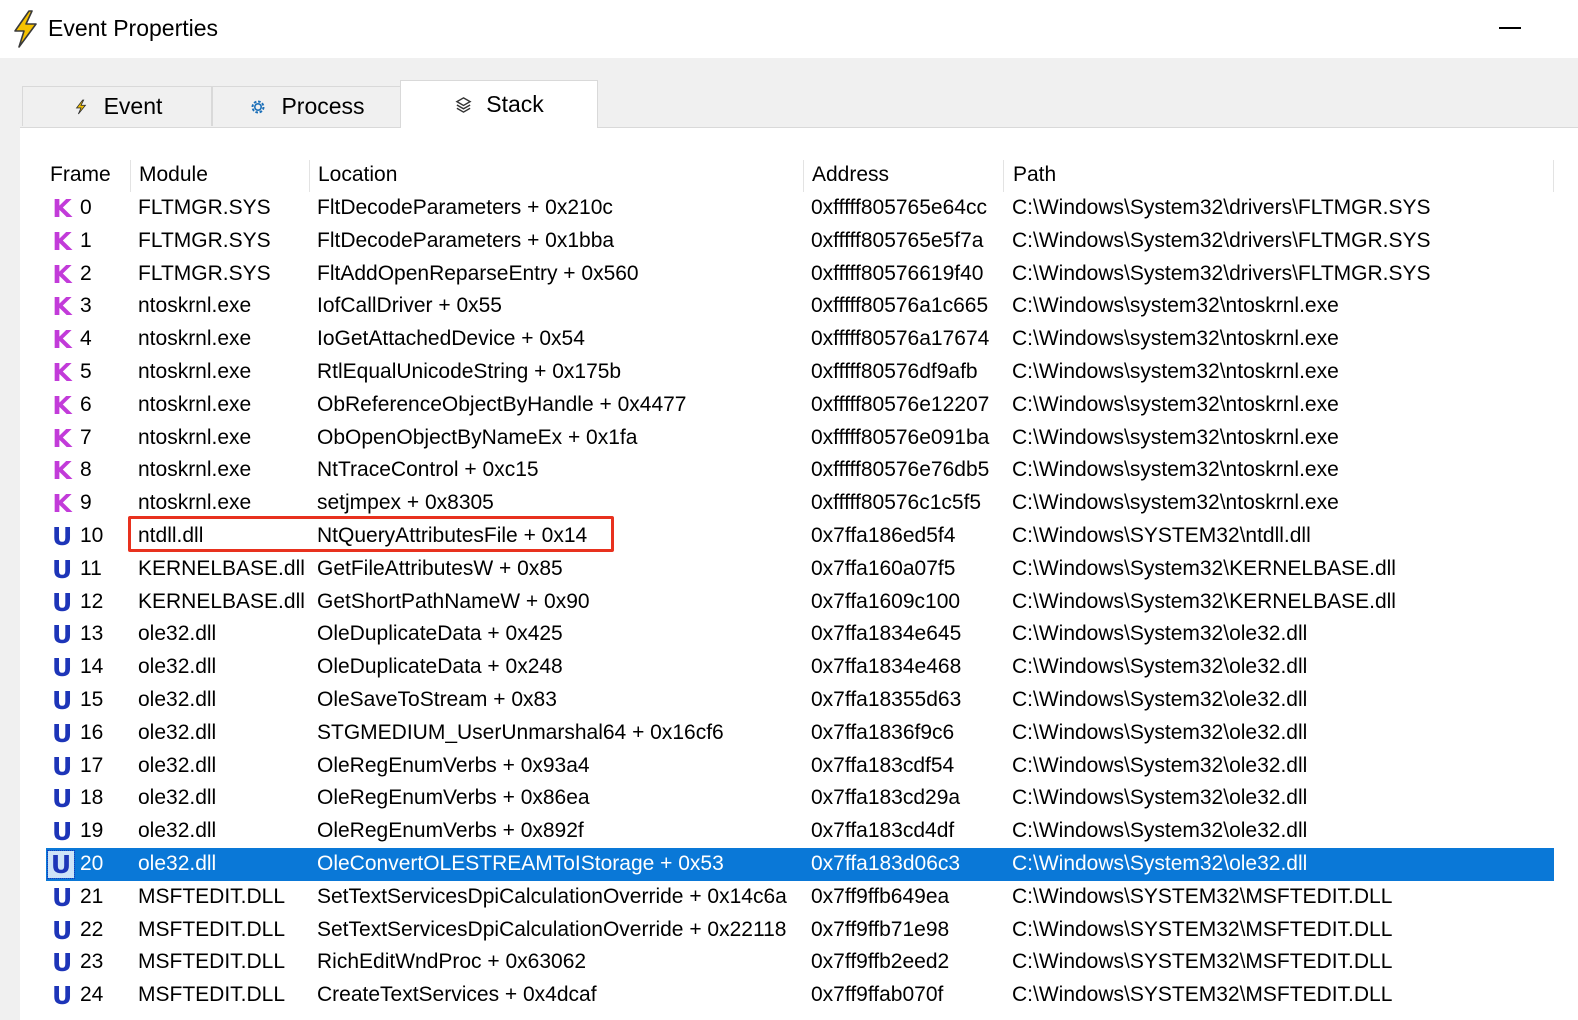 This screenshot has height=1020, width=1578. Describe the element at coordinates (900, 306) in the screenshot. I see `cell-address: 0xfffff80576a1c665` at that location.